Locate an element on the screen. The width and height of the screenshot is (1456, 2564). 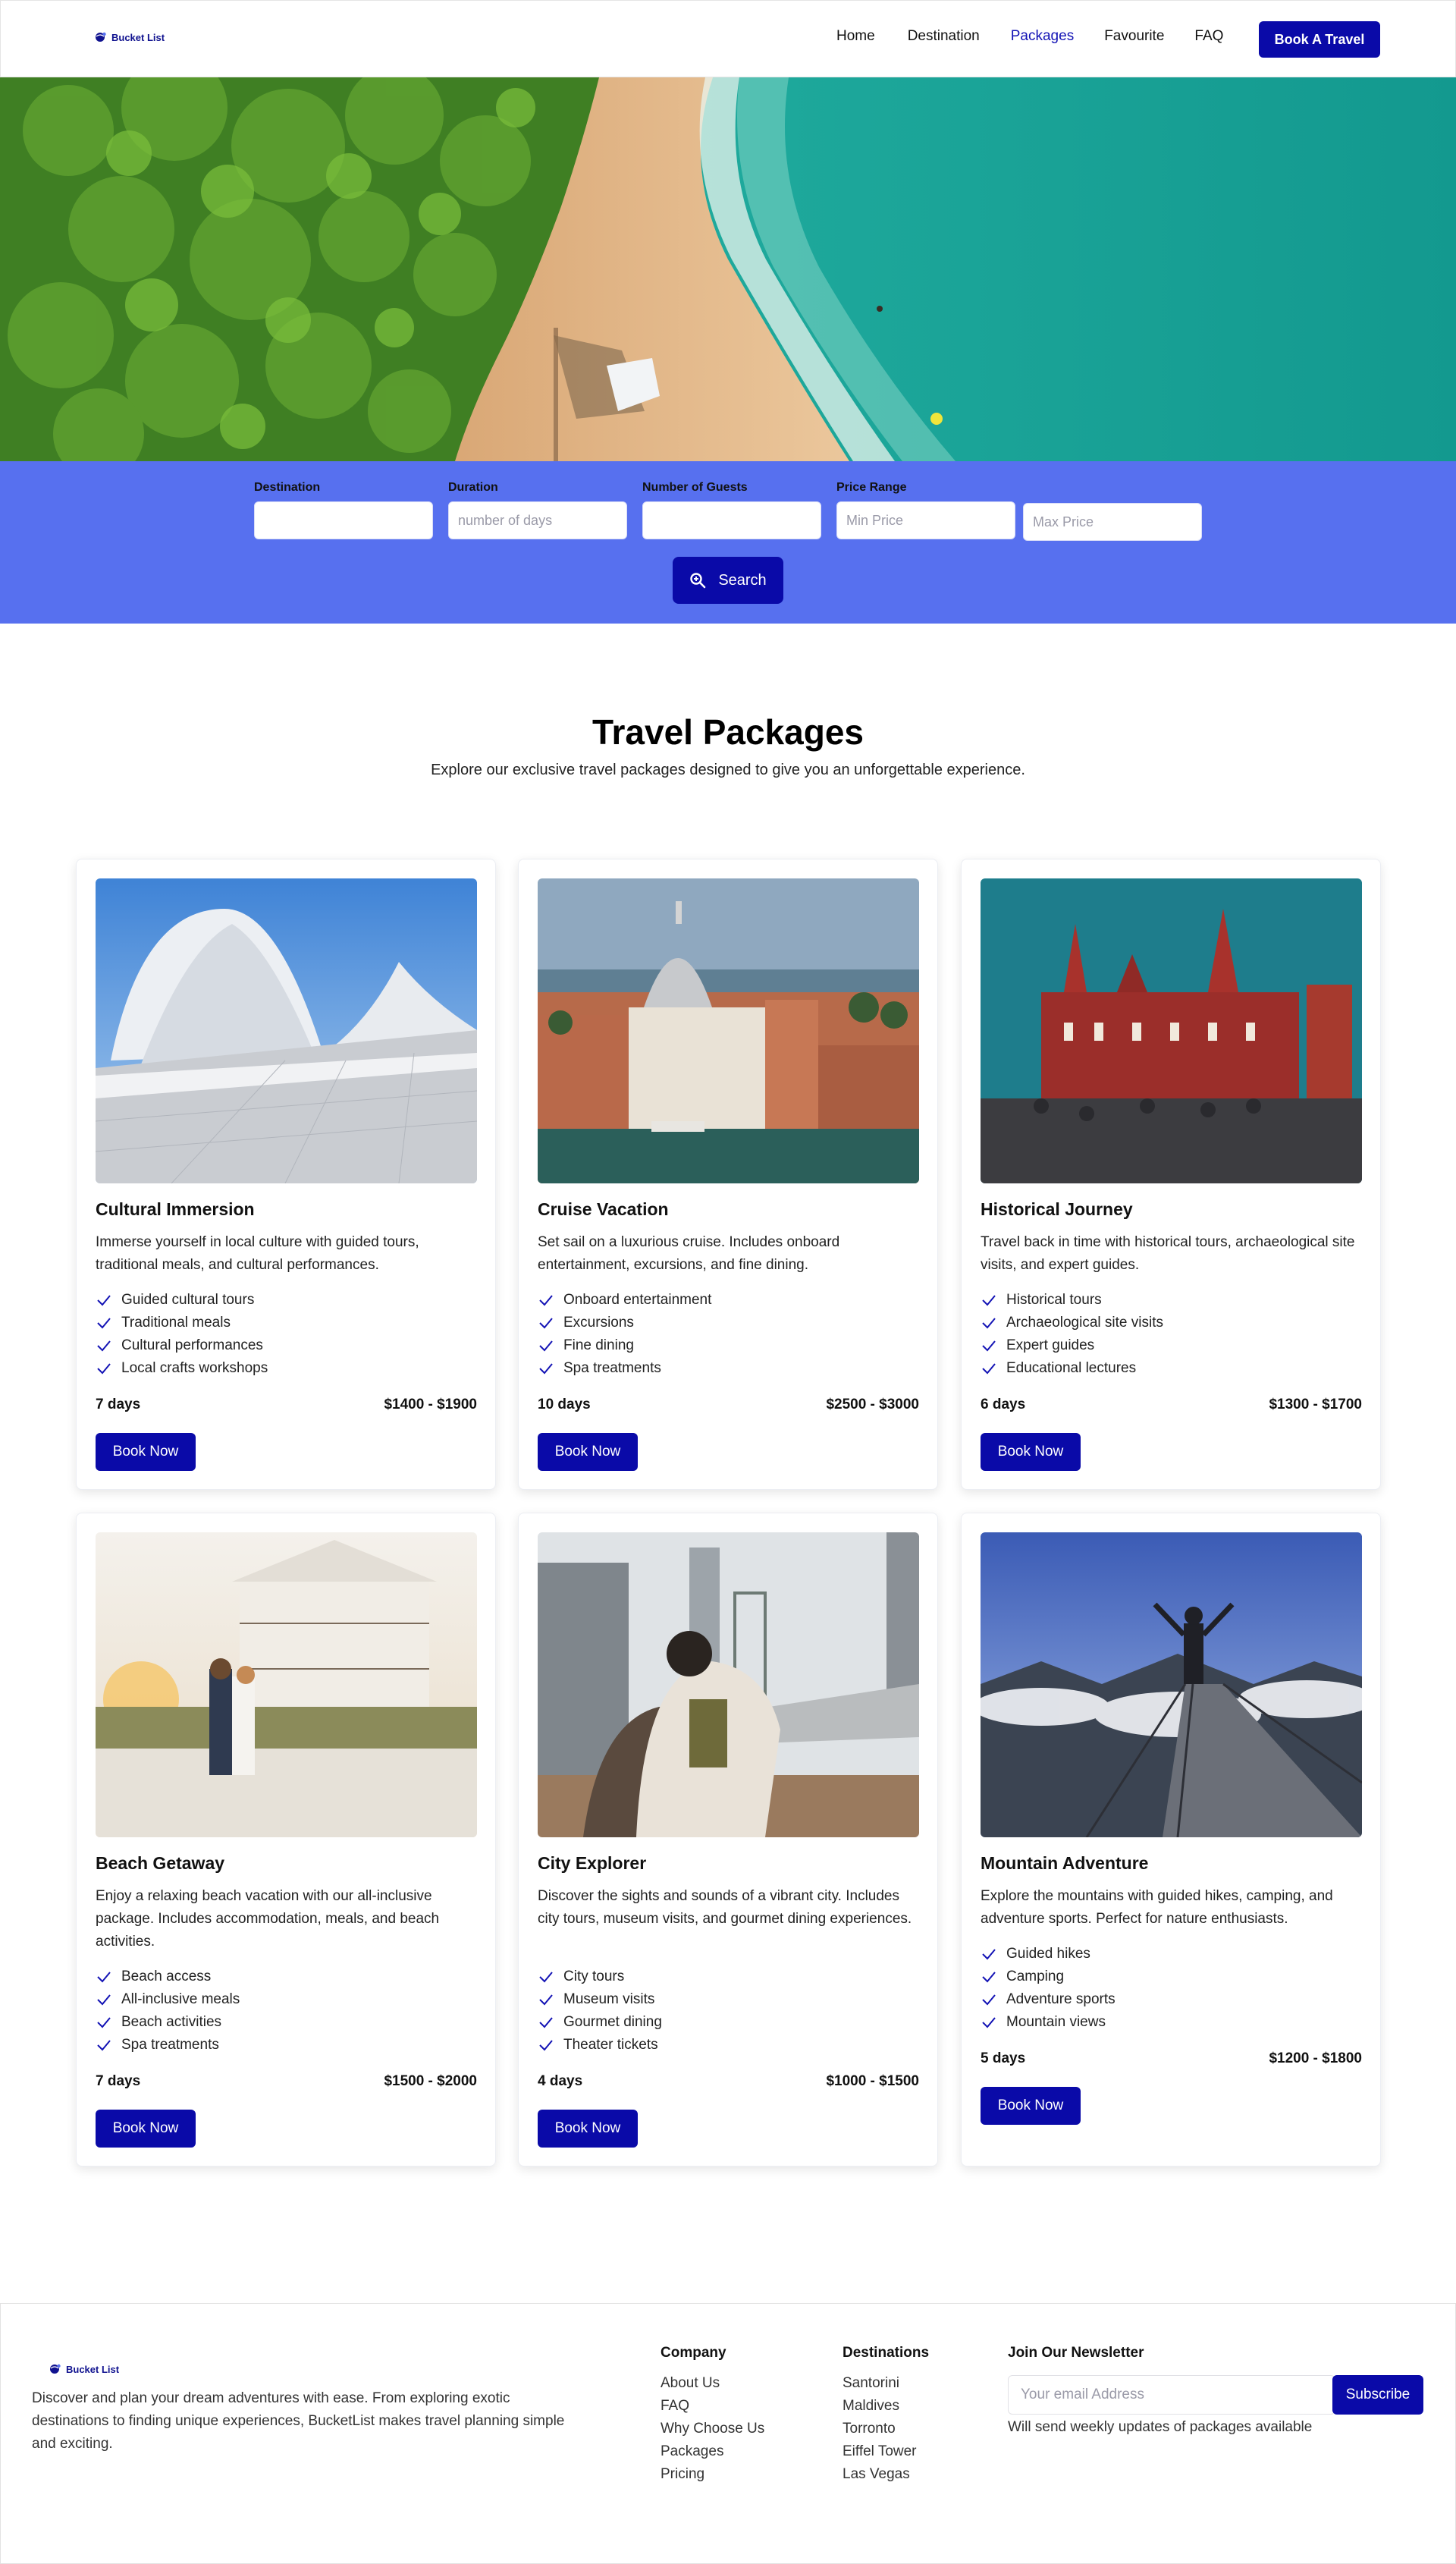
package-meta: 4 days $1000 - $1500 is located at coordinates (728, 2081).